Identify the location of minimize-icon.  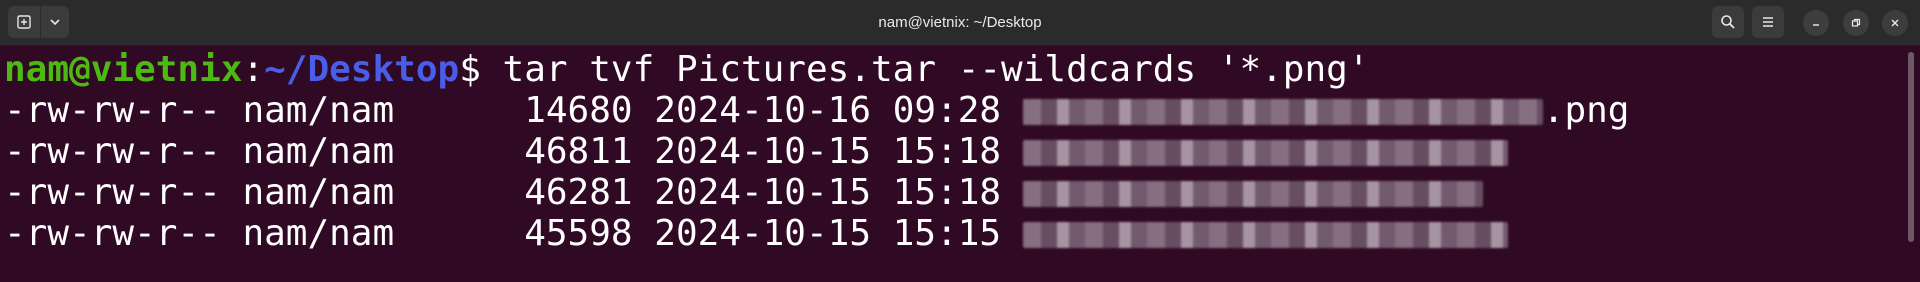
(1816, 25).